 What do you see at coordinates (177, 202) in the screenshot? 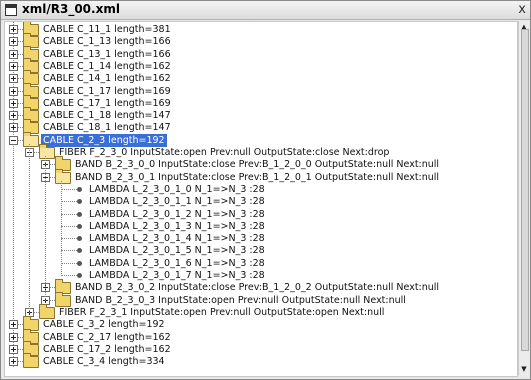
I see `tree-item-label: LAMBDA L_2_3_0_1_1 N_1=>N_3 :28` at bounding box center [177, 202].